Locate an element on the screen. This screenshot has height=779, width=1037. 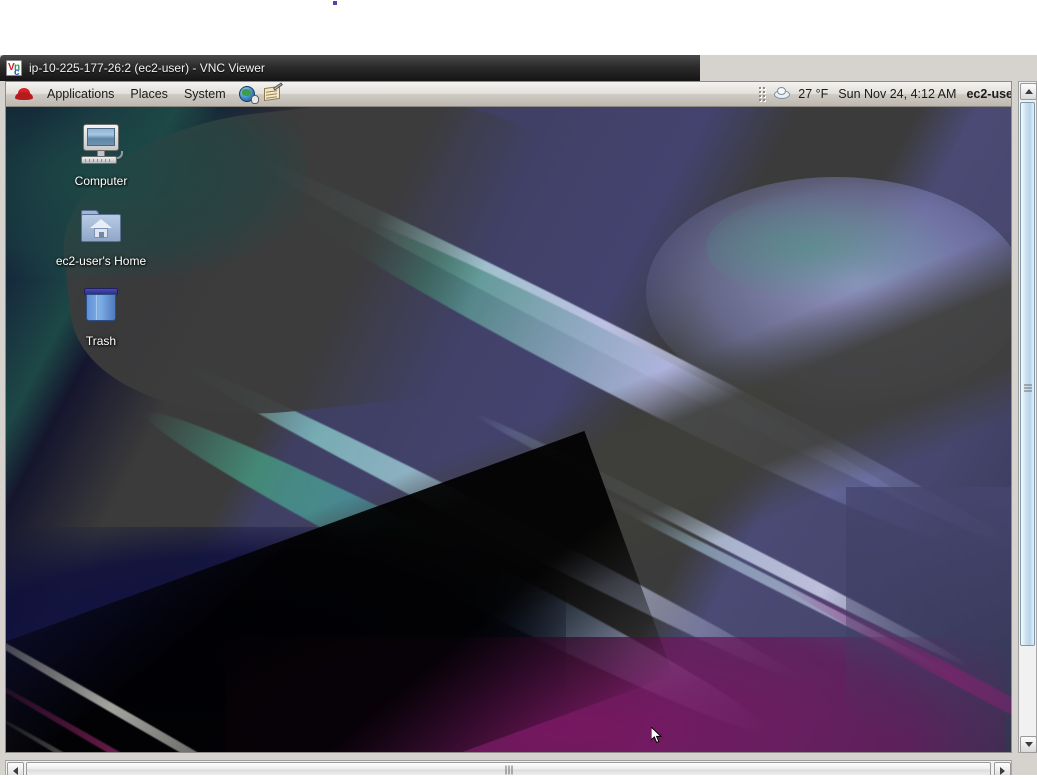
menu-applications: Applications is located at coordinates (80, 94).